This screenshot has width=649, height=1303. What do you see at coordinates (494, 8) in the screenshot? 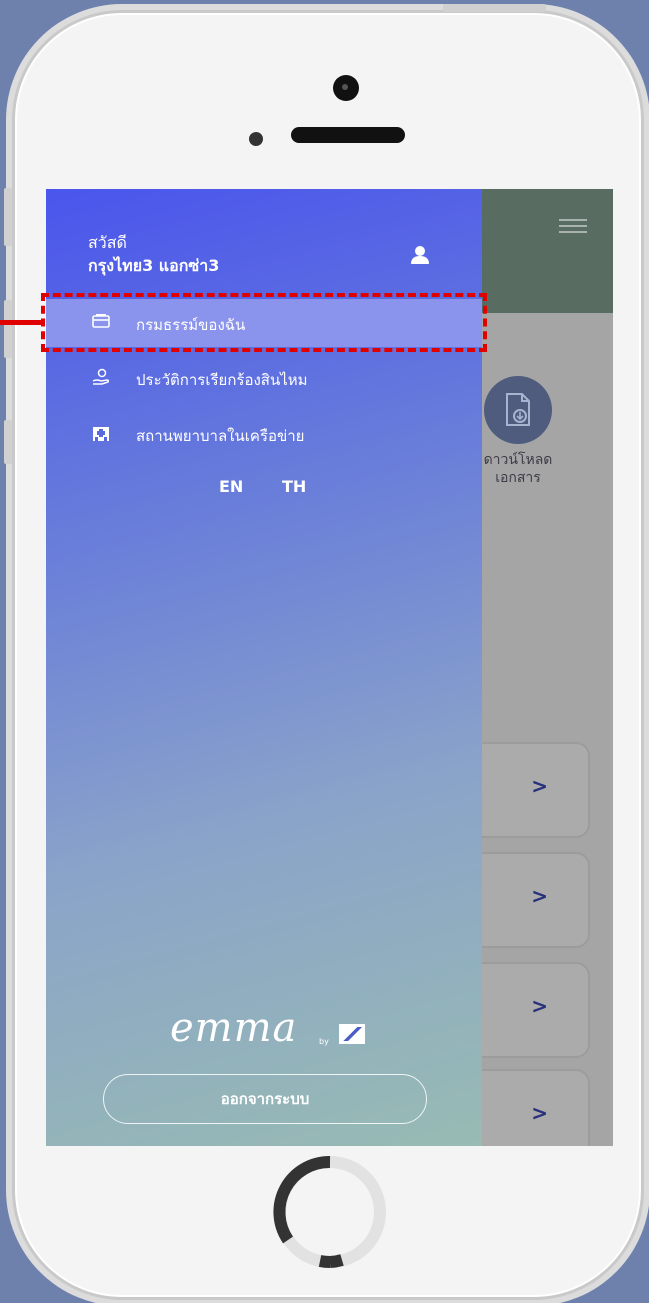
I see `power-button` at bounding box center [494, 8].